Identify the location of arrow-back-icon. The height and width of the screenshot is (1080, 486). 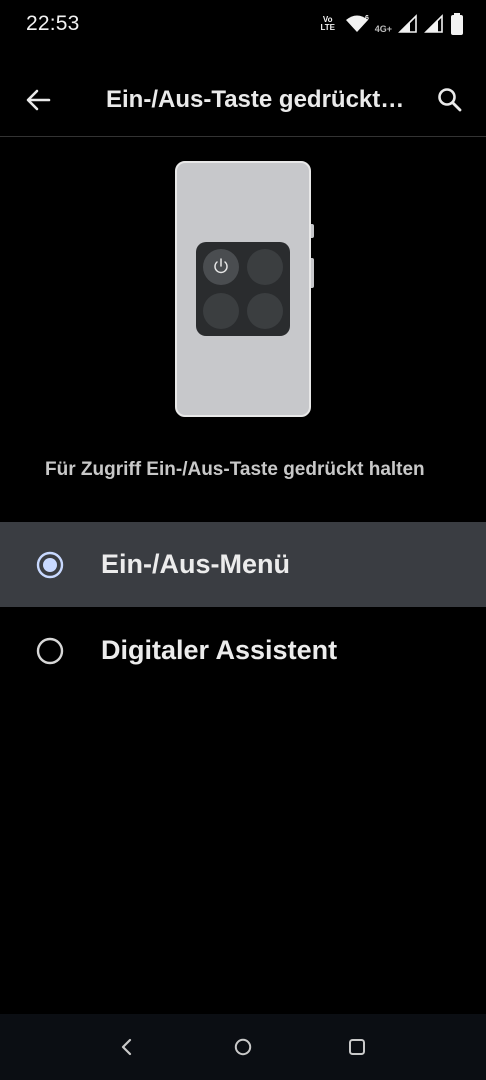
(38, 100).